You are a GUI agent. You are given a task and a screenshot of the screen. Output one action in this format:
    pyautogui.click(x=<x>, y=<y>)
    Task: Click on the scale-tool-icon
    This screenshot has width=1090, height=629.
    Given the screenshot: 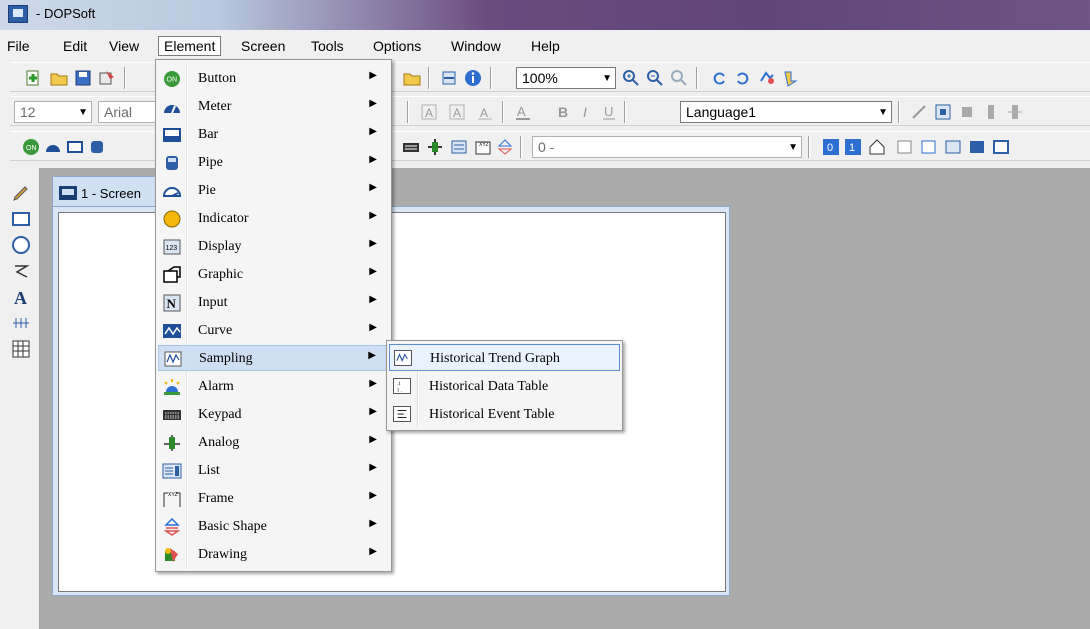 What is the action you would take?
    pyautogui.click(x=21, y=323)
    